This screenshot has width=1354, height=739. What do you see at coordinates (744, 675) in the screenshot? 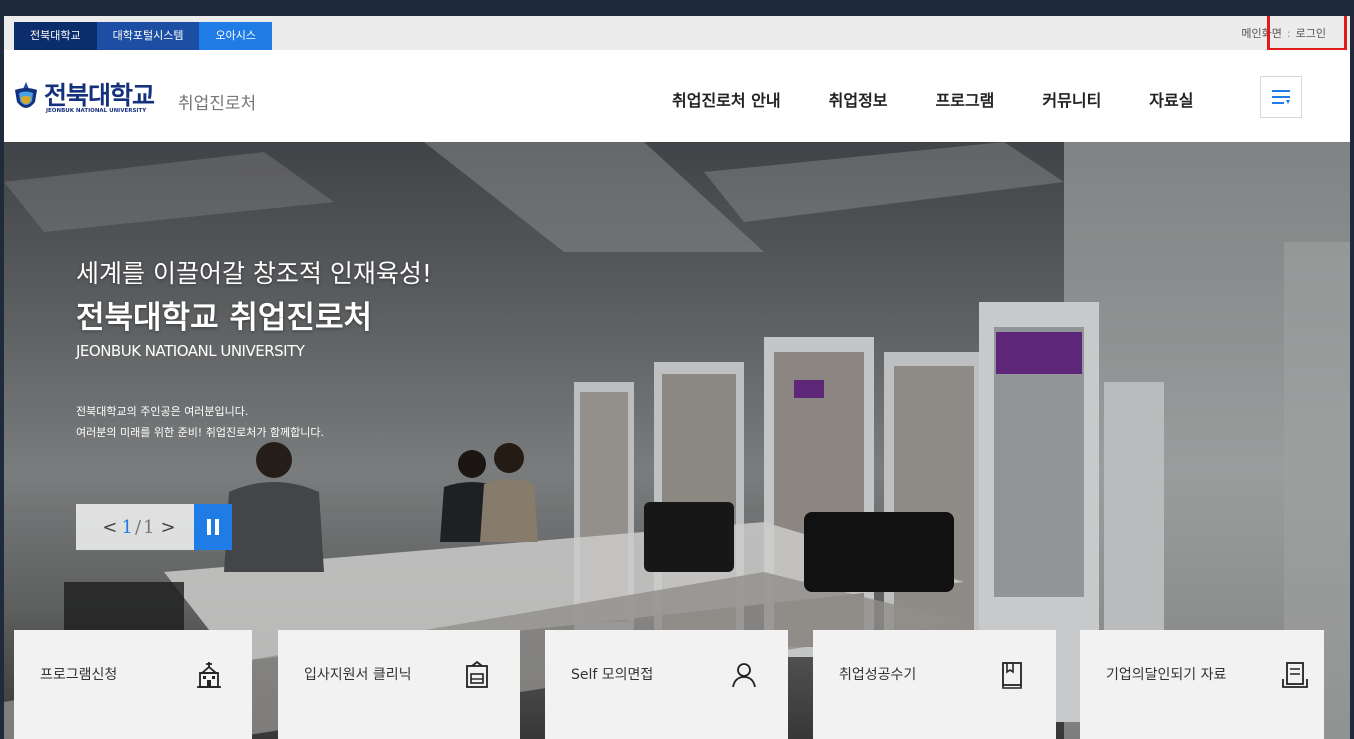
I see `person-icon` at bounding box center [744, 675].